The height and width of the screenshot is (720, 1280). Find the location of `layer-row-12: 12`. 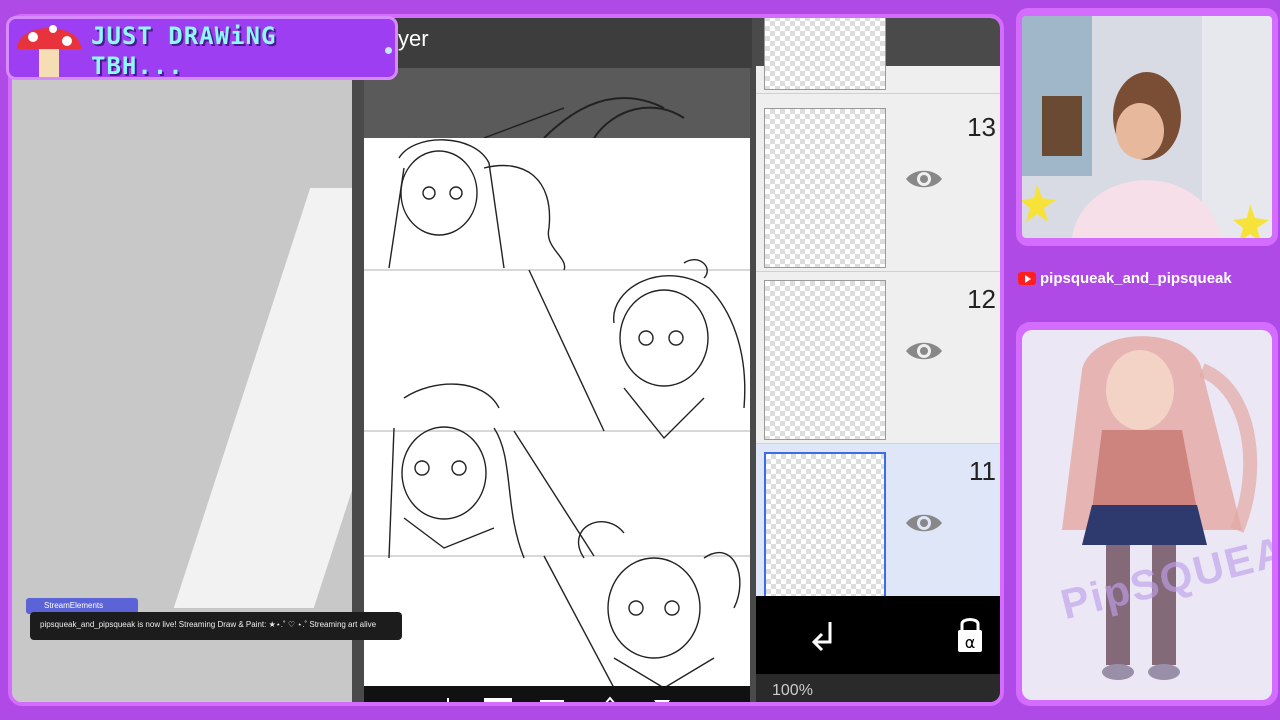

layer-row-12: 12 is located at coordinates (878, 358).